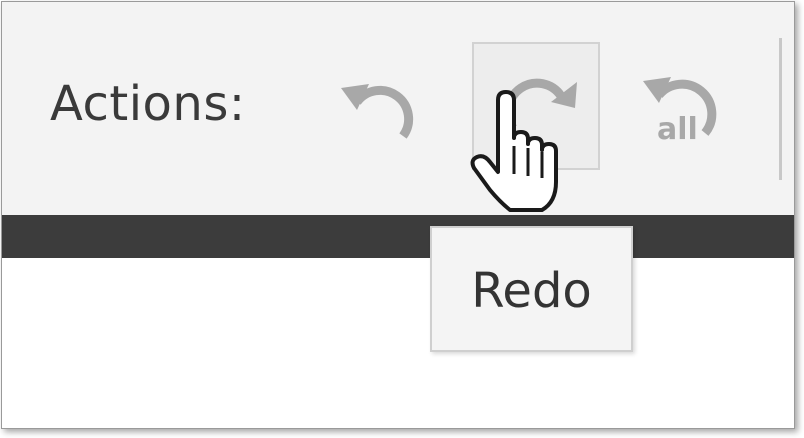 The height and width of the screenshot is (438, 804). I want to click on undo-all-icon: all, so click(688, 106).